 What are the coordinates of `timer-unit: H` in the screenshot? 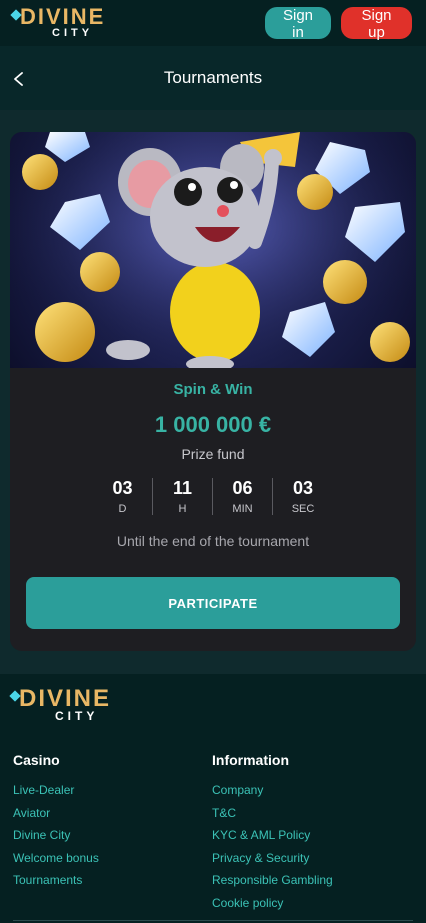 It's located at (182, 509).